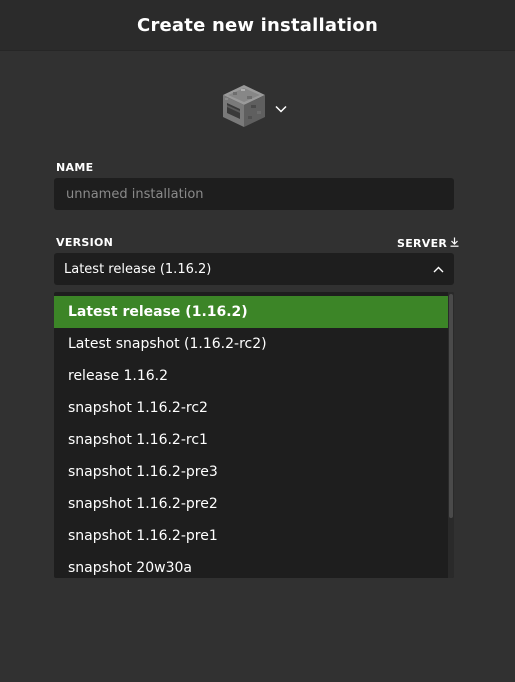 This screenshot has width=515, height=682. I want to click on server-download-link: SERVER, so click(428, 243).